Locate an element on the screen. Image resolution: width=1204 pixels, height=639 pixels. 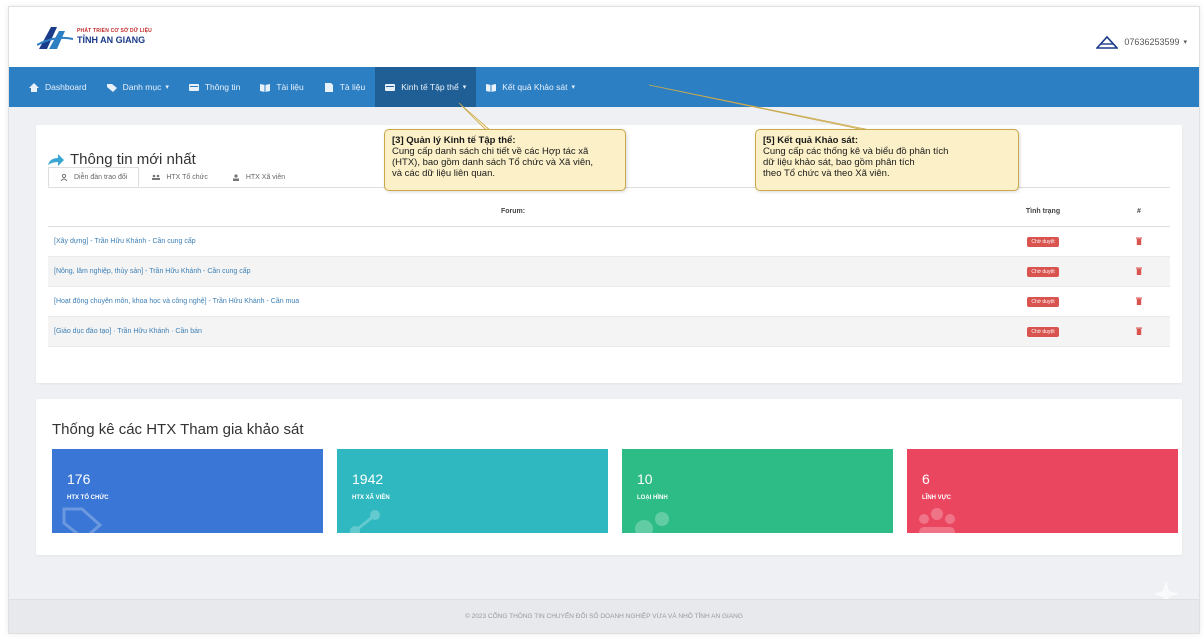
nav-ket-qua-khao-sat: Kết quả Khảo sát ▾ is located at coordinates (530, 87).